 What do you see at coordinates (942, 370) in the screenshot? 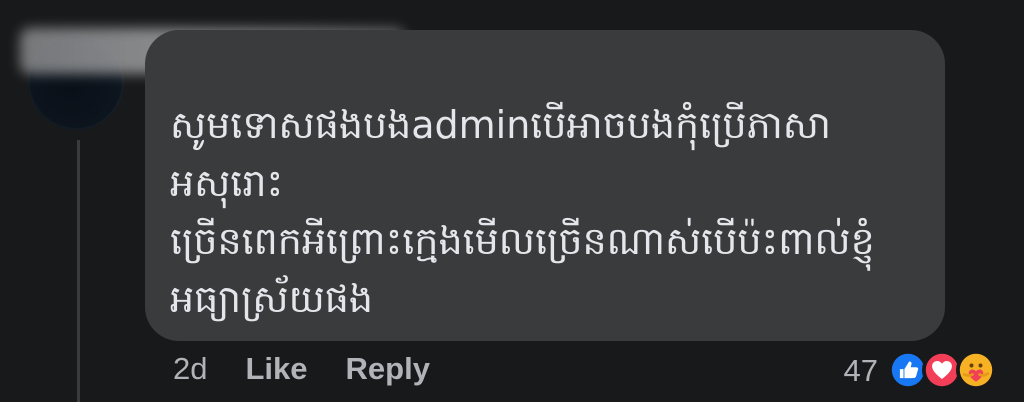
I see `reaction-icons` at bounding box center [942, 370].